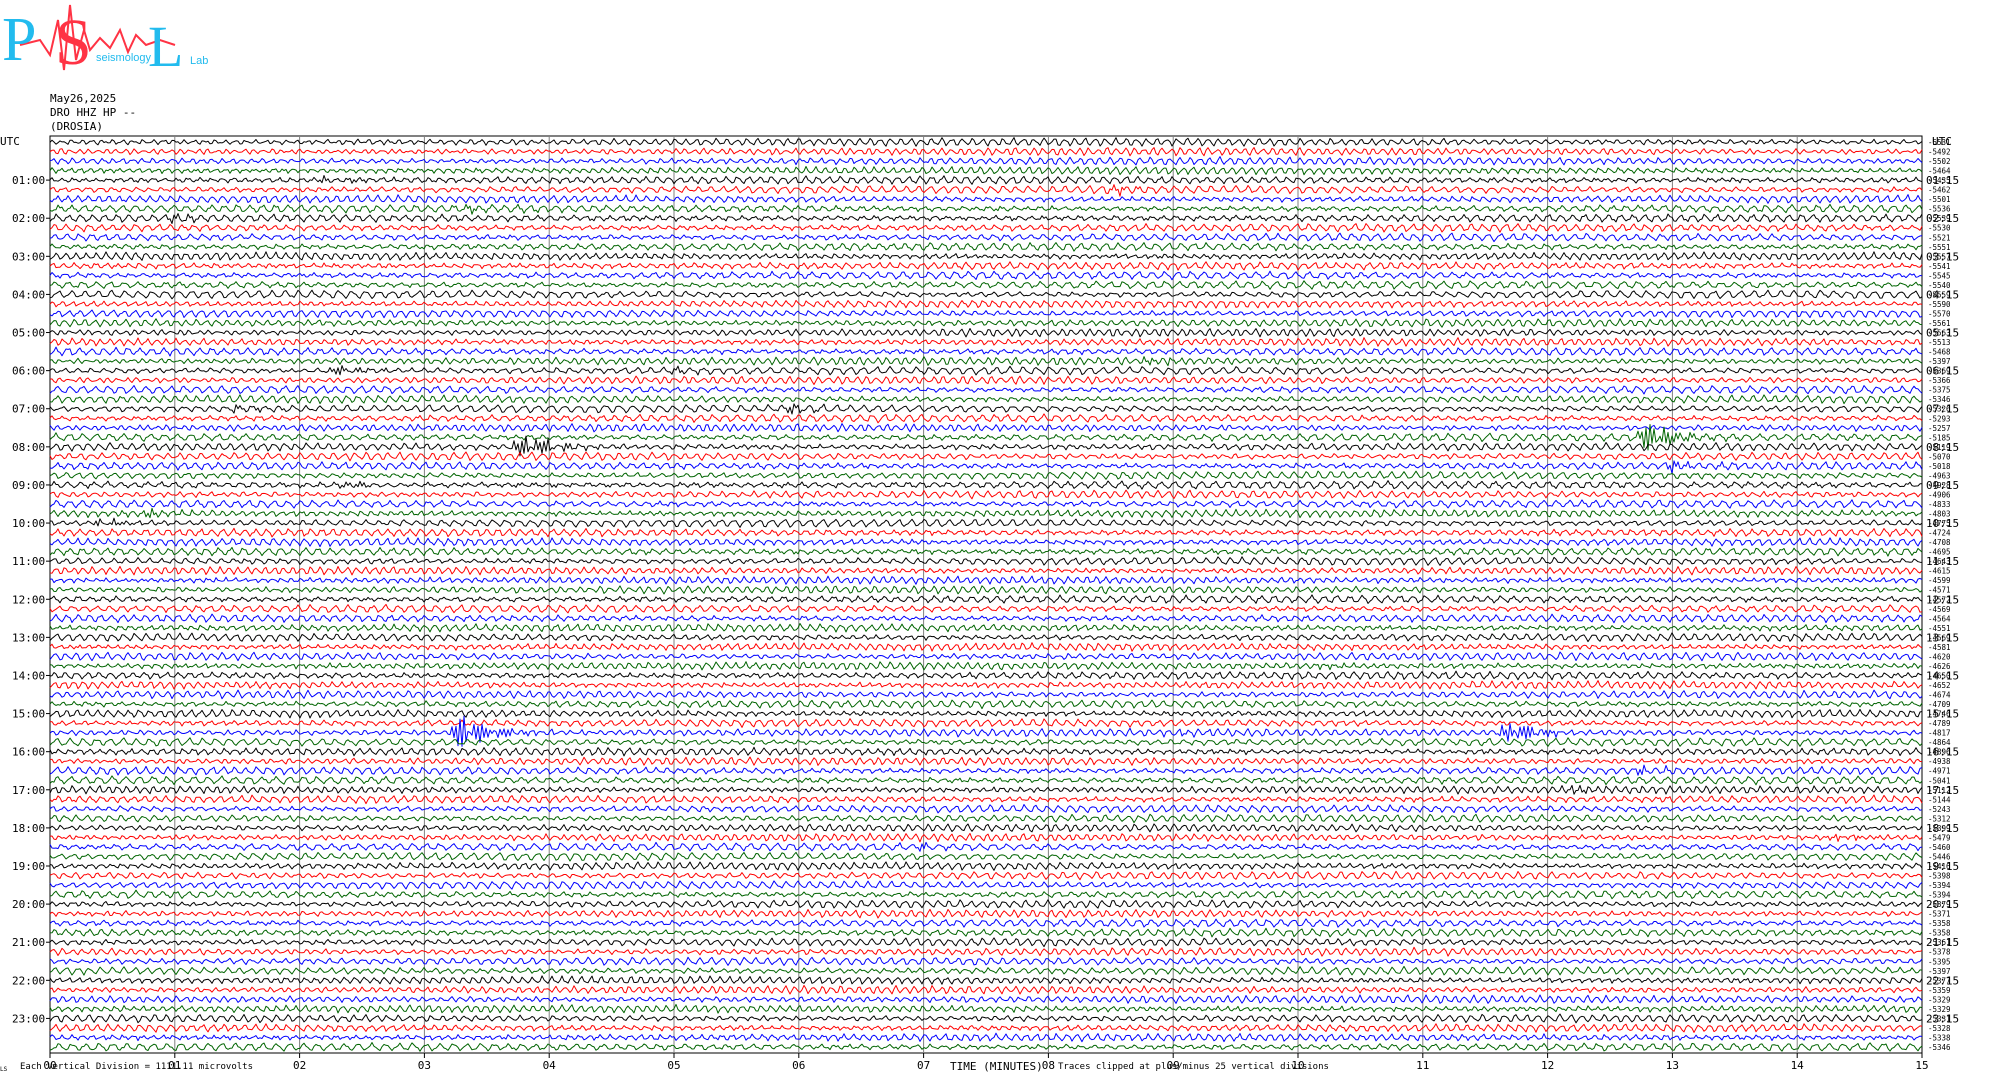  I want to click on row-offset-label: -5257, so click(1939, 428).